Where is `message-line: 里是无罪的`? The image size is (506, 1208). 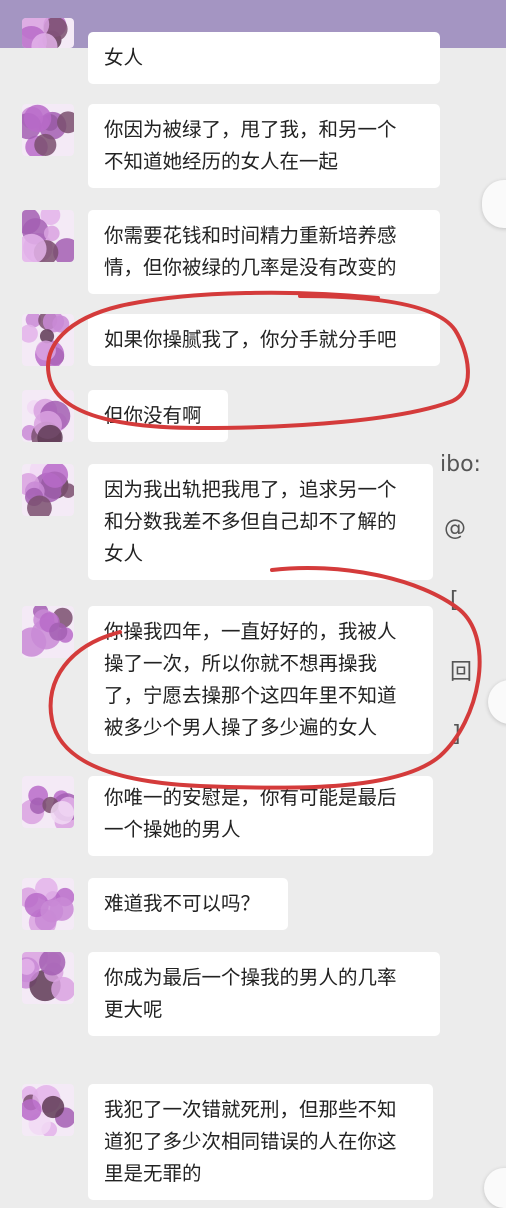
message-line: 里是无罪的 is located at coordinates (153, 1173).